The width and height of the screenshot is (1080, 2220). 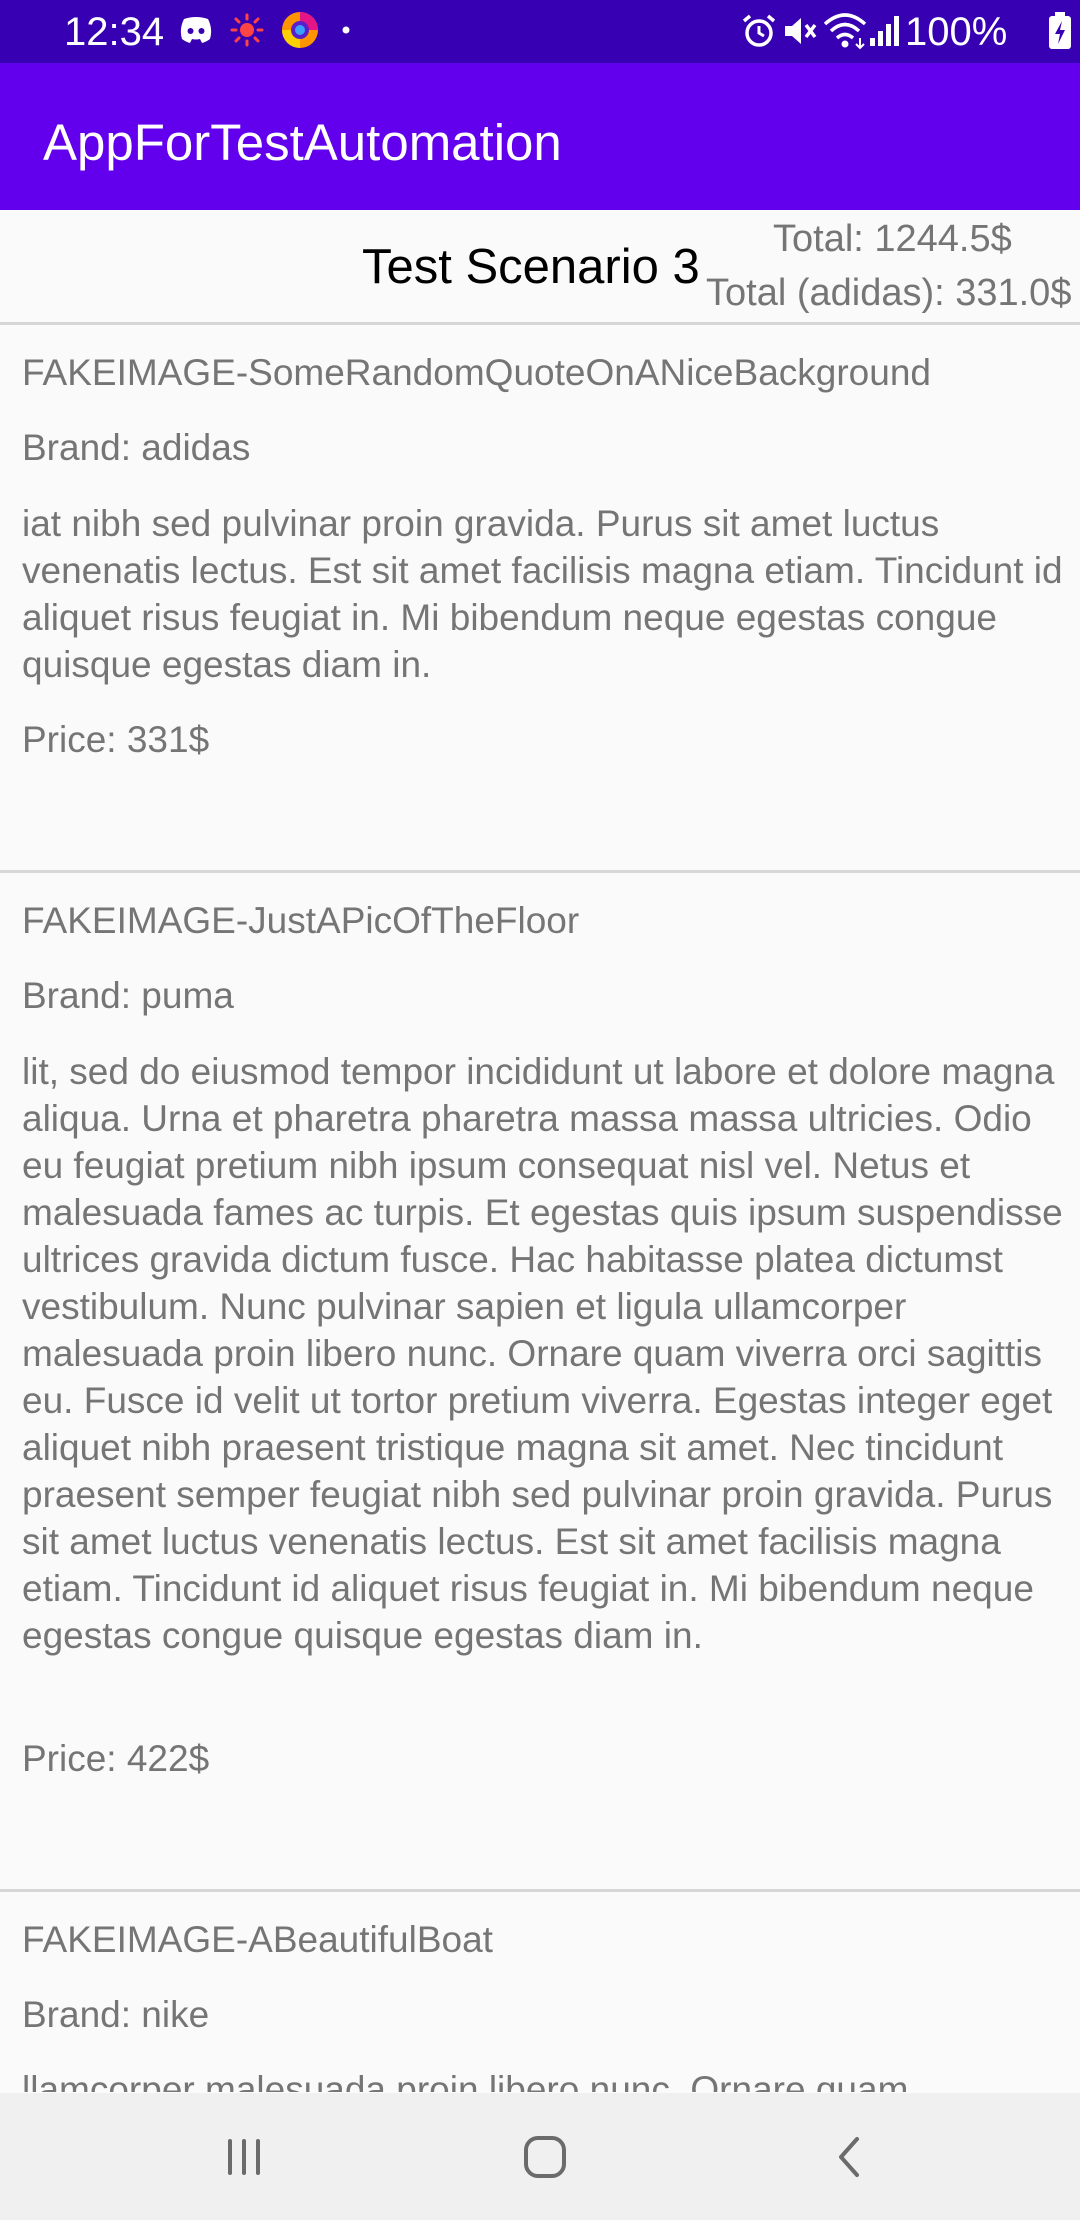 I want to click on battery-percent: 100%, so click(x=956, y=32).